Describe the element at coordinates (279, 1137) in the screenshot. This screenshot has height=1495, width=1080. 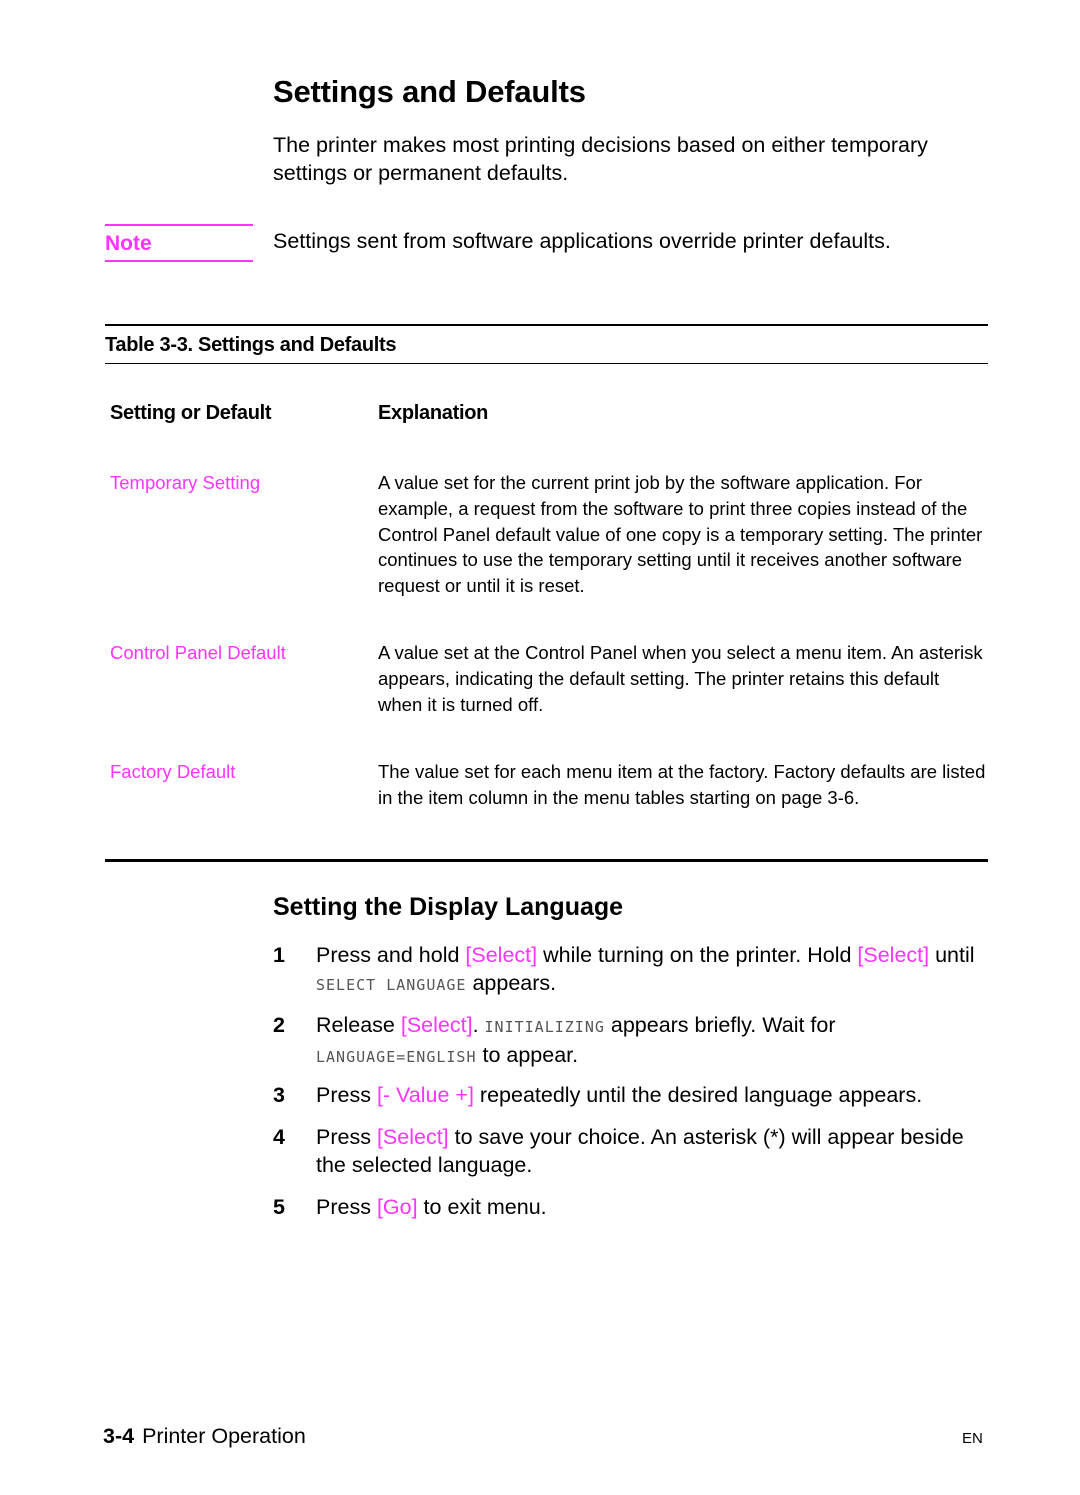
I see `step-number: 4` at that location.